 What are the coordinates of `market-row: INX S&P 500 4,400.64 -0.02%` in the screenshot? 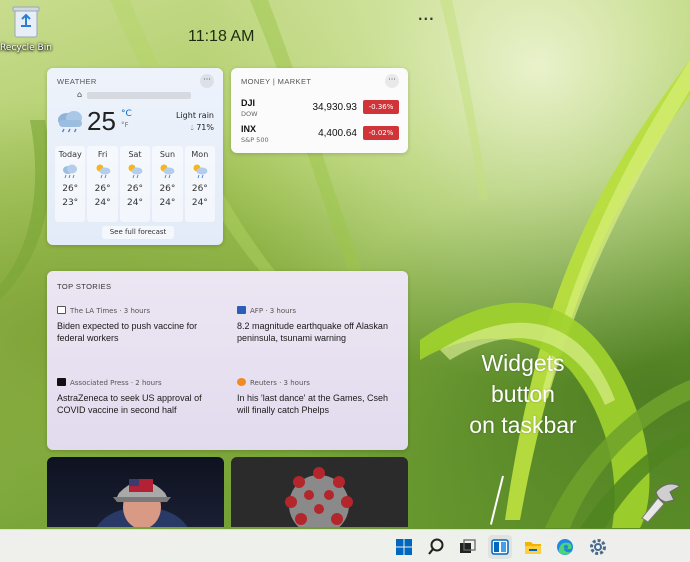 It's located at (320, 136).